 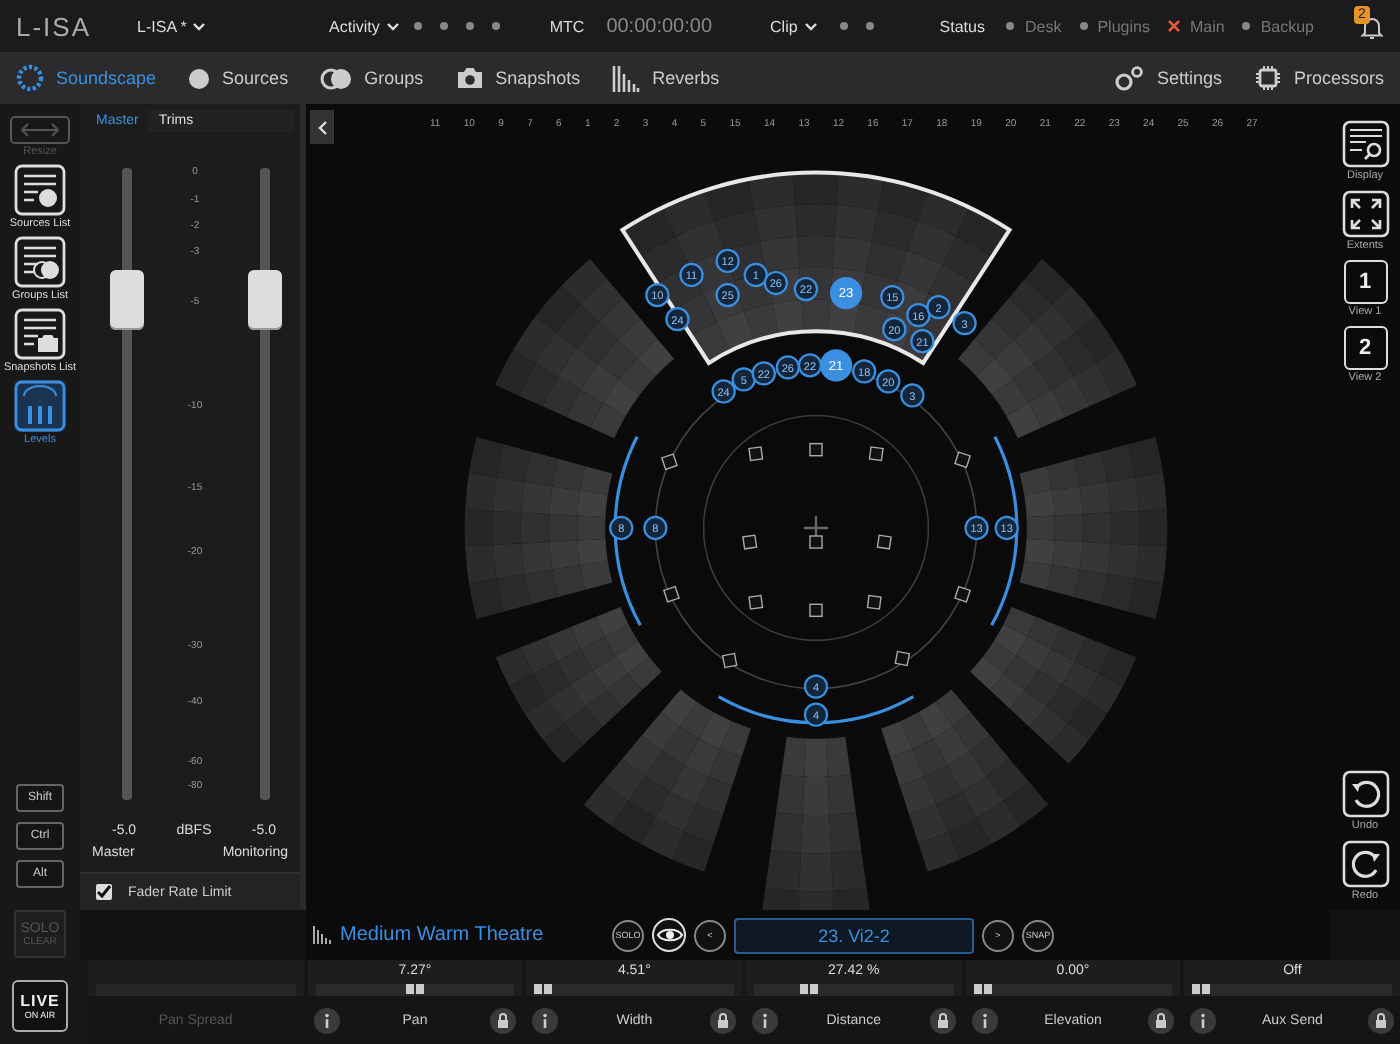 What do you see at coordinates (372, 78) in the screenshot?
I see `nav-tab: Groups` at bounding box center [372, 78].